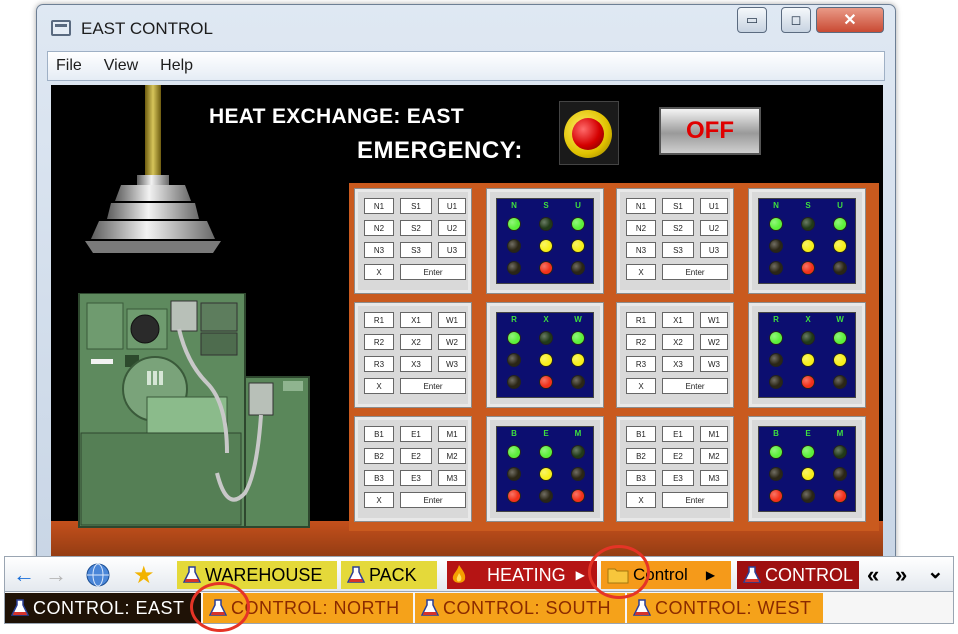  Describe the element at coordinates (257, 575) in the screenshot. I see `warehouse-link: WAREHOUSE` at that location.